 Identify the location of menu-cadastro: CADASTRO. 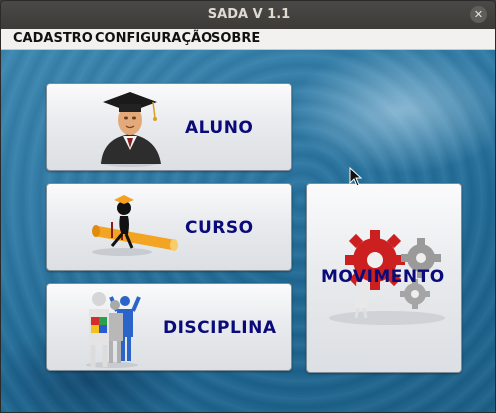
(53, 38).